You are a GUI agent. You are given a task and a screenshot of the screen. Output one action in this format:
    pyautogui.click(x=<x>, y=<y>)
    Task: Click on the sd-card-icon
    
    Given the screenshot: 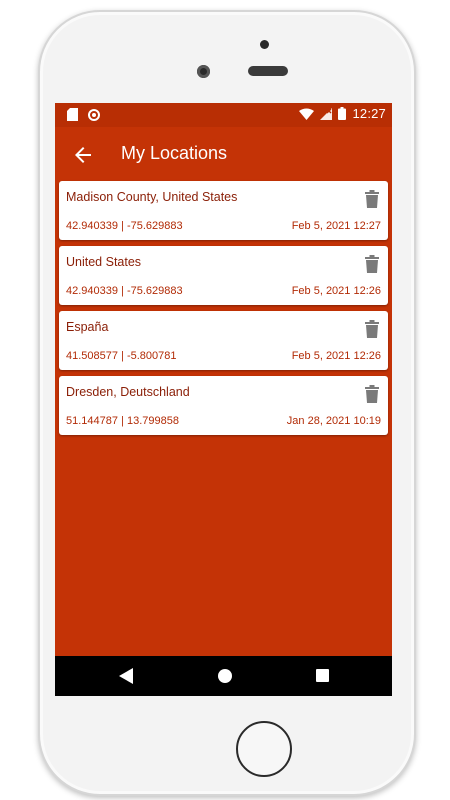 What is the action you would take?
    pyautogui.click(x=72, y=114)
    